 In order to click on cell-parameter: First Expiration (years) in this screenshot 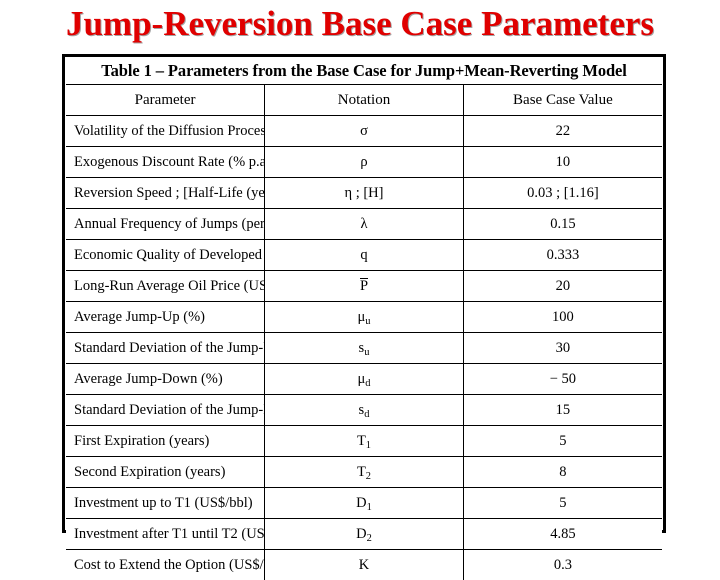, I will do `click(165, 441)`.